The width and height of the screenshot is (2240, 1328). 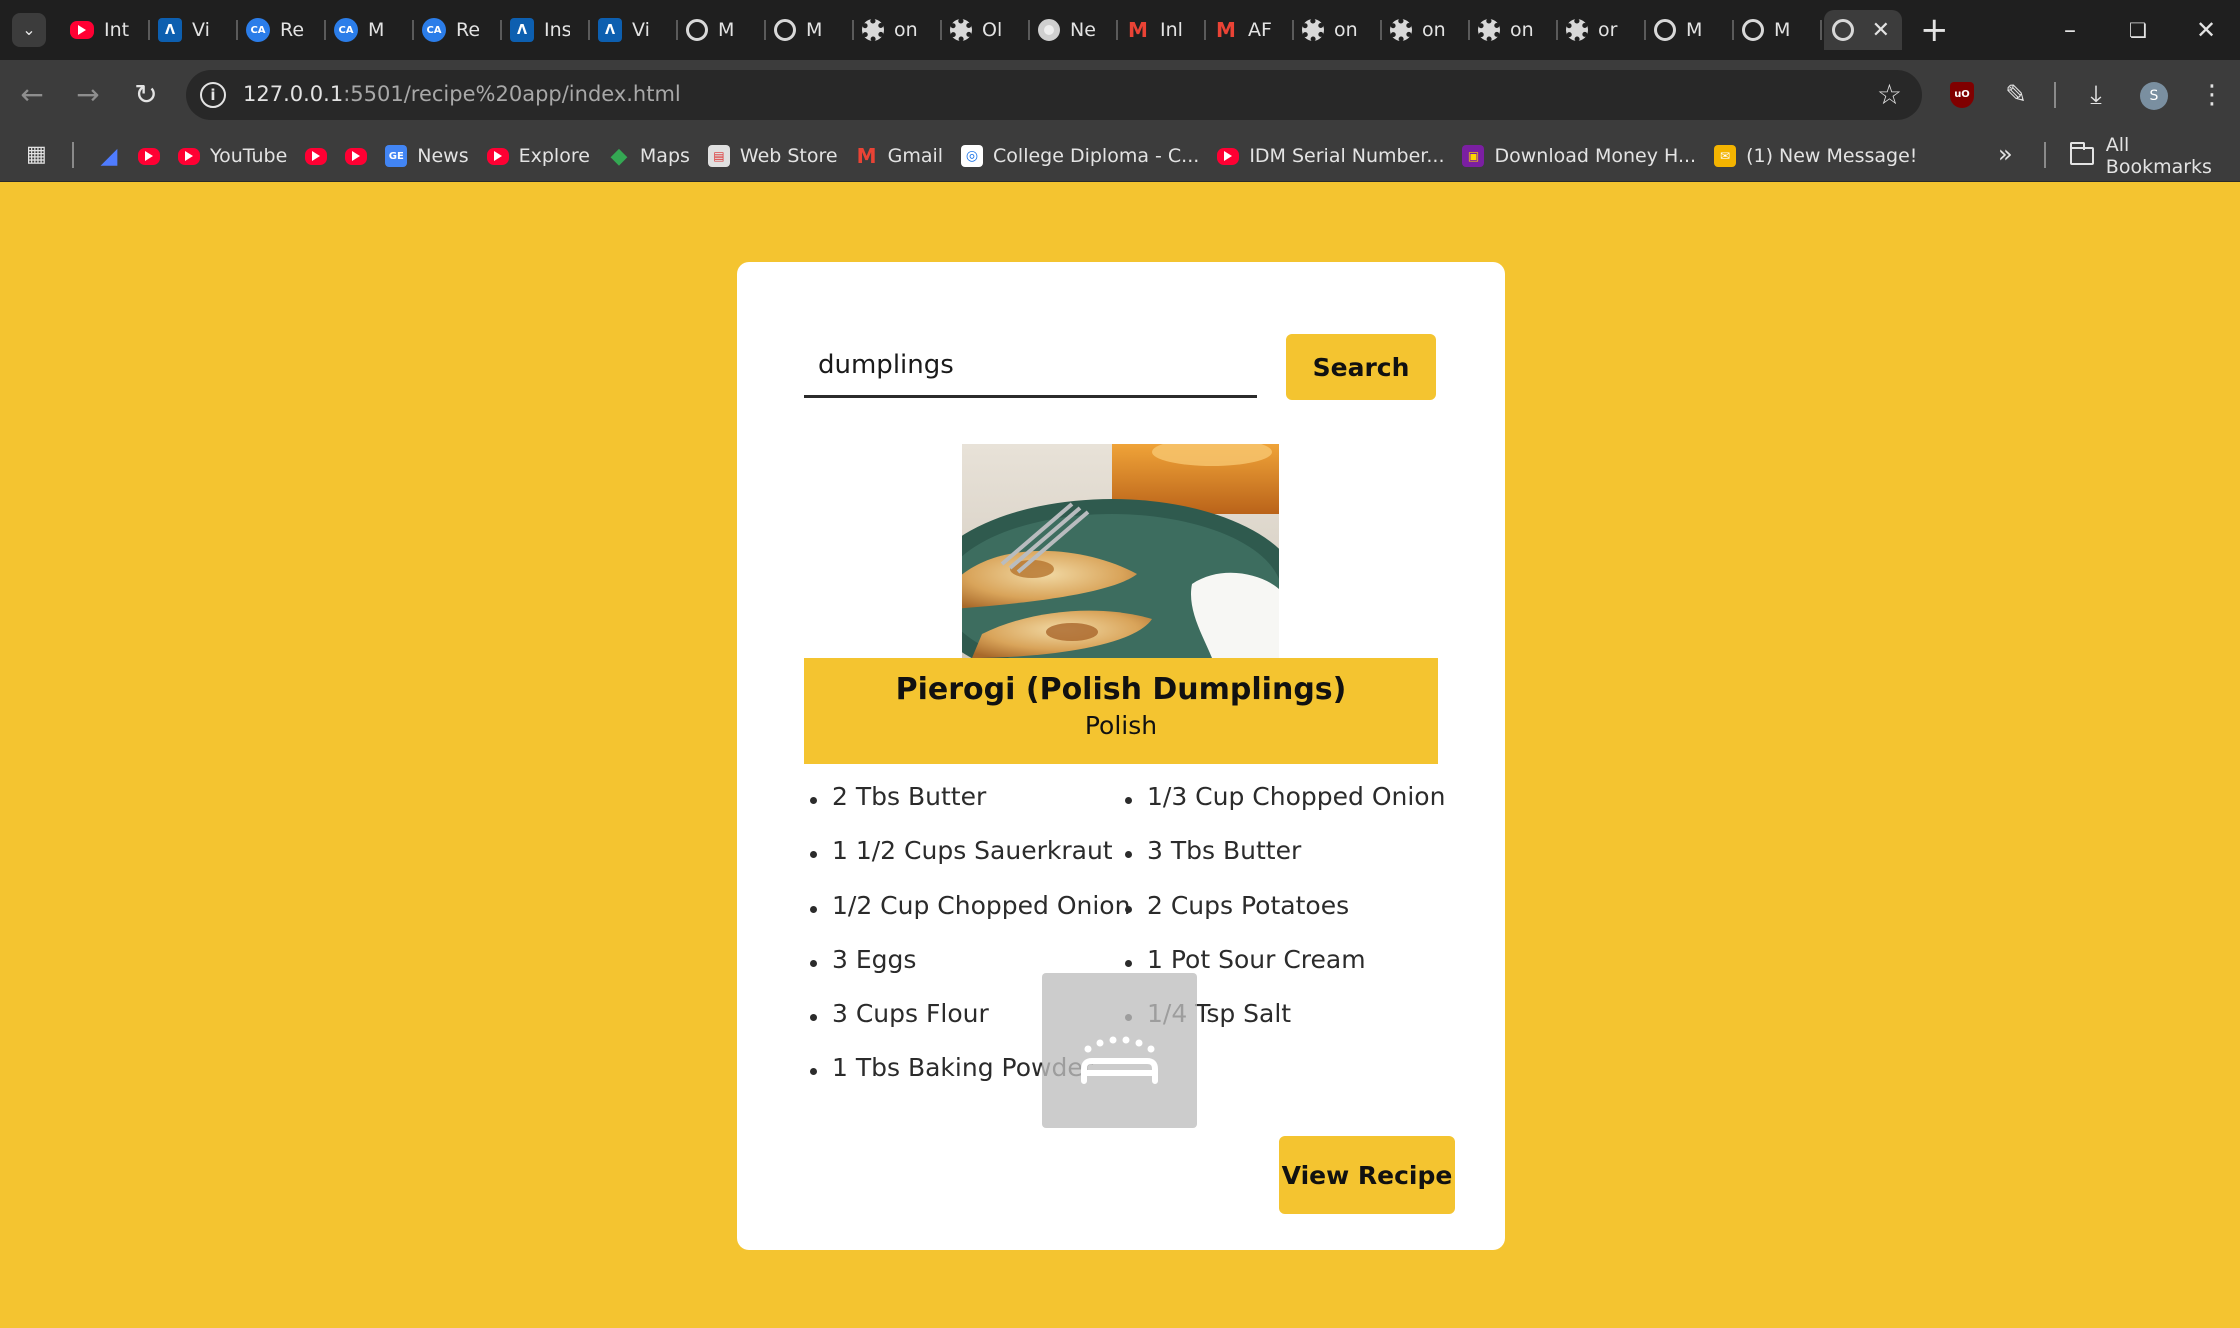 I want to click on ingredient-item: 3 Tbs Butter, so click(x=1210, y=850).